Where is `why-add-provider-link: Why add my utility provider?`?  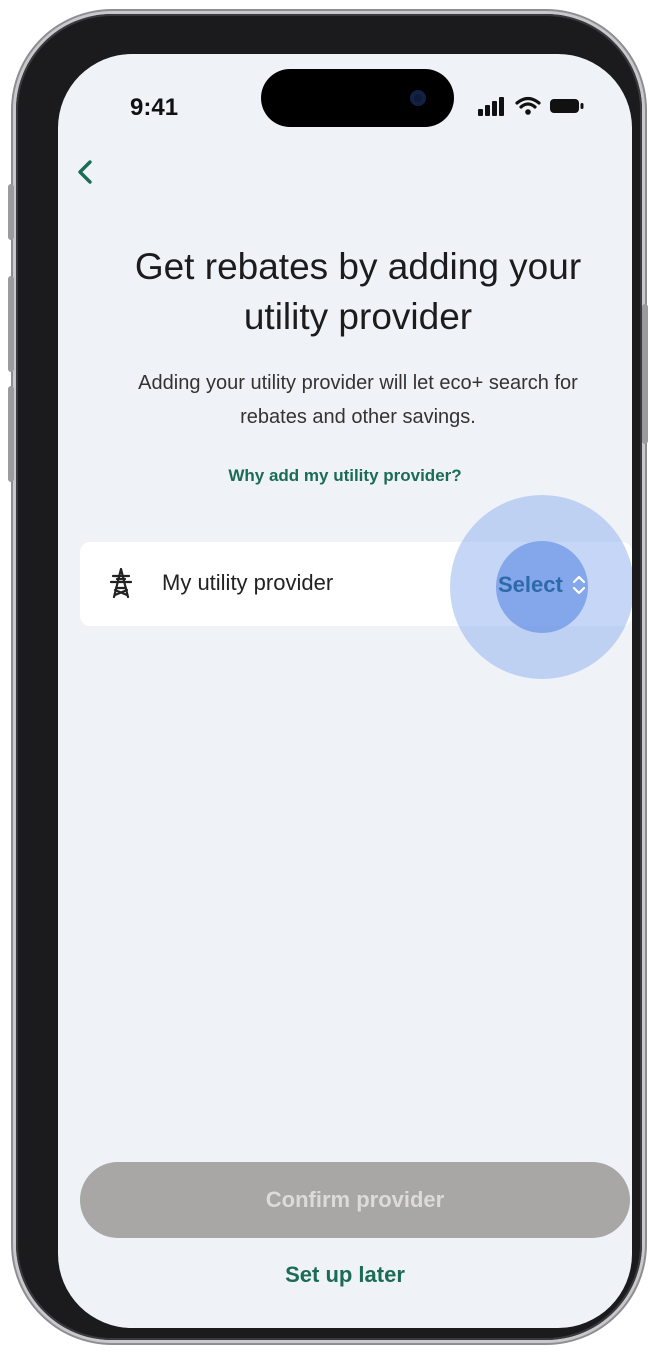 why-add-provider-link: Why add my utility provider? is located at coordinates (345, 476).